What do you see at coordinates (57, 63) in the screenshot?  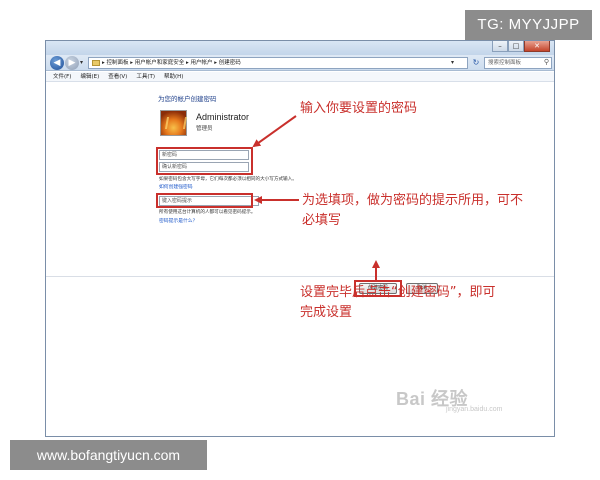 I see `back-arrow-icon: ◀` at bounding box center [57, 63].